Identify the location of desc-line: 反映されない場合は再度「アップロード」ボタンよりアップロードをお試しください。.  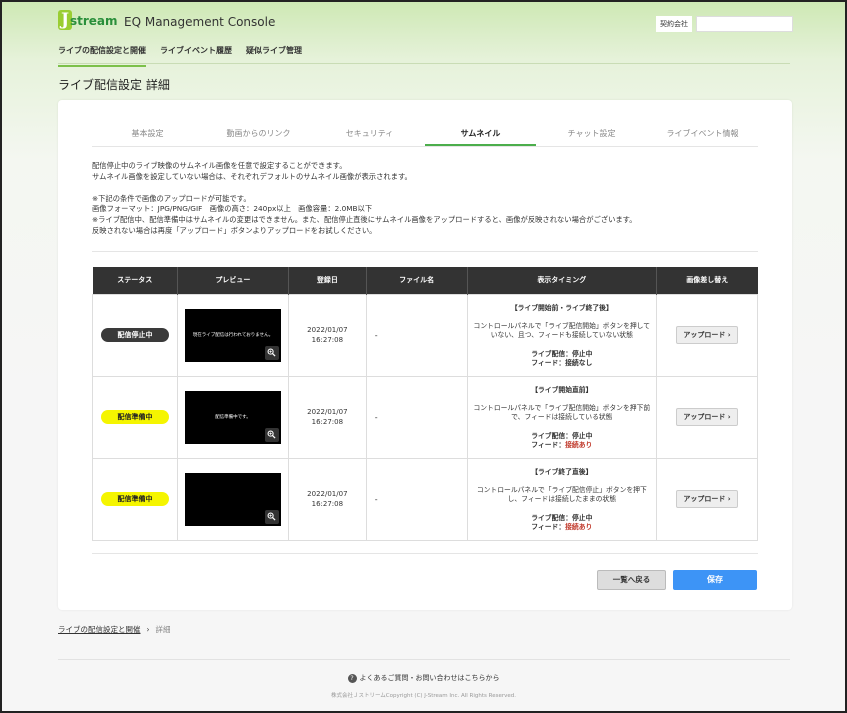
(234, 230).